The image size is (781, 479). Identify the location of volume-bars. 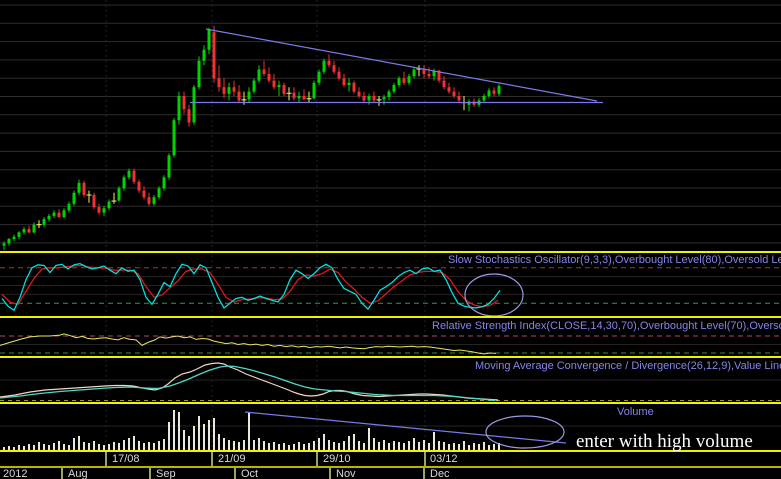
(285, 430).